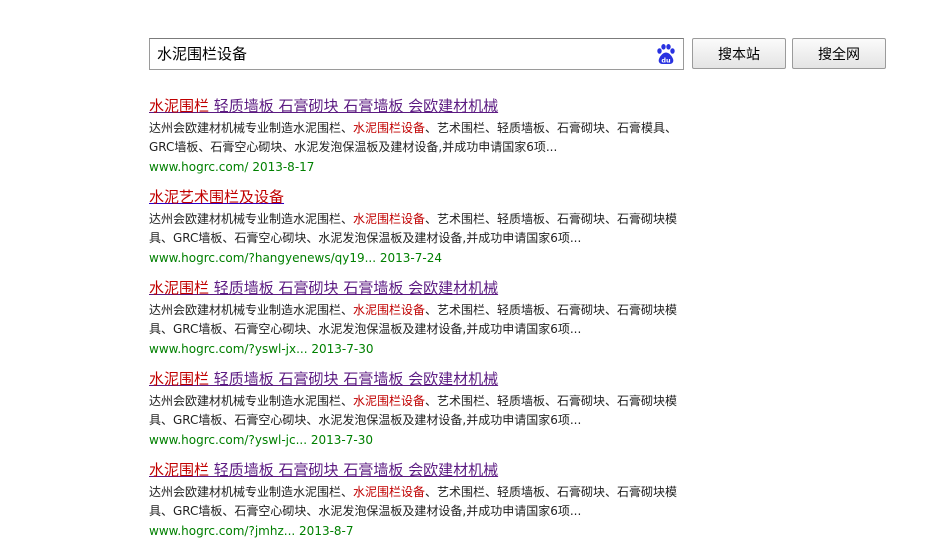 Image resolution: width=948 pixels, height=540 pixels. I want to click on result-date: 2013-8-7, so click(326, 531).